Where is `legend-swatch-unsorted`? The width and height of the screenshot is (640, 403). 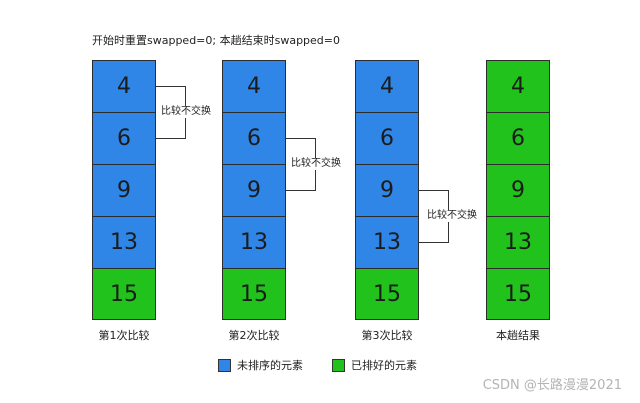
legend-swatch-unsorted is located at coordinates (224, 365).